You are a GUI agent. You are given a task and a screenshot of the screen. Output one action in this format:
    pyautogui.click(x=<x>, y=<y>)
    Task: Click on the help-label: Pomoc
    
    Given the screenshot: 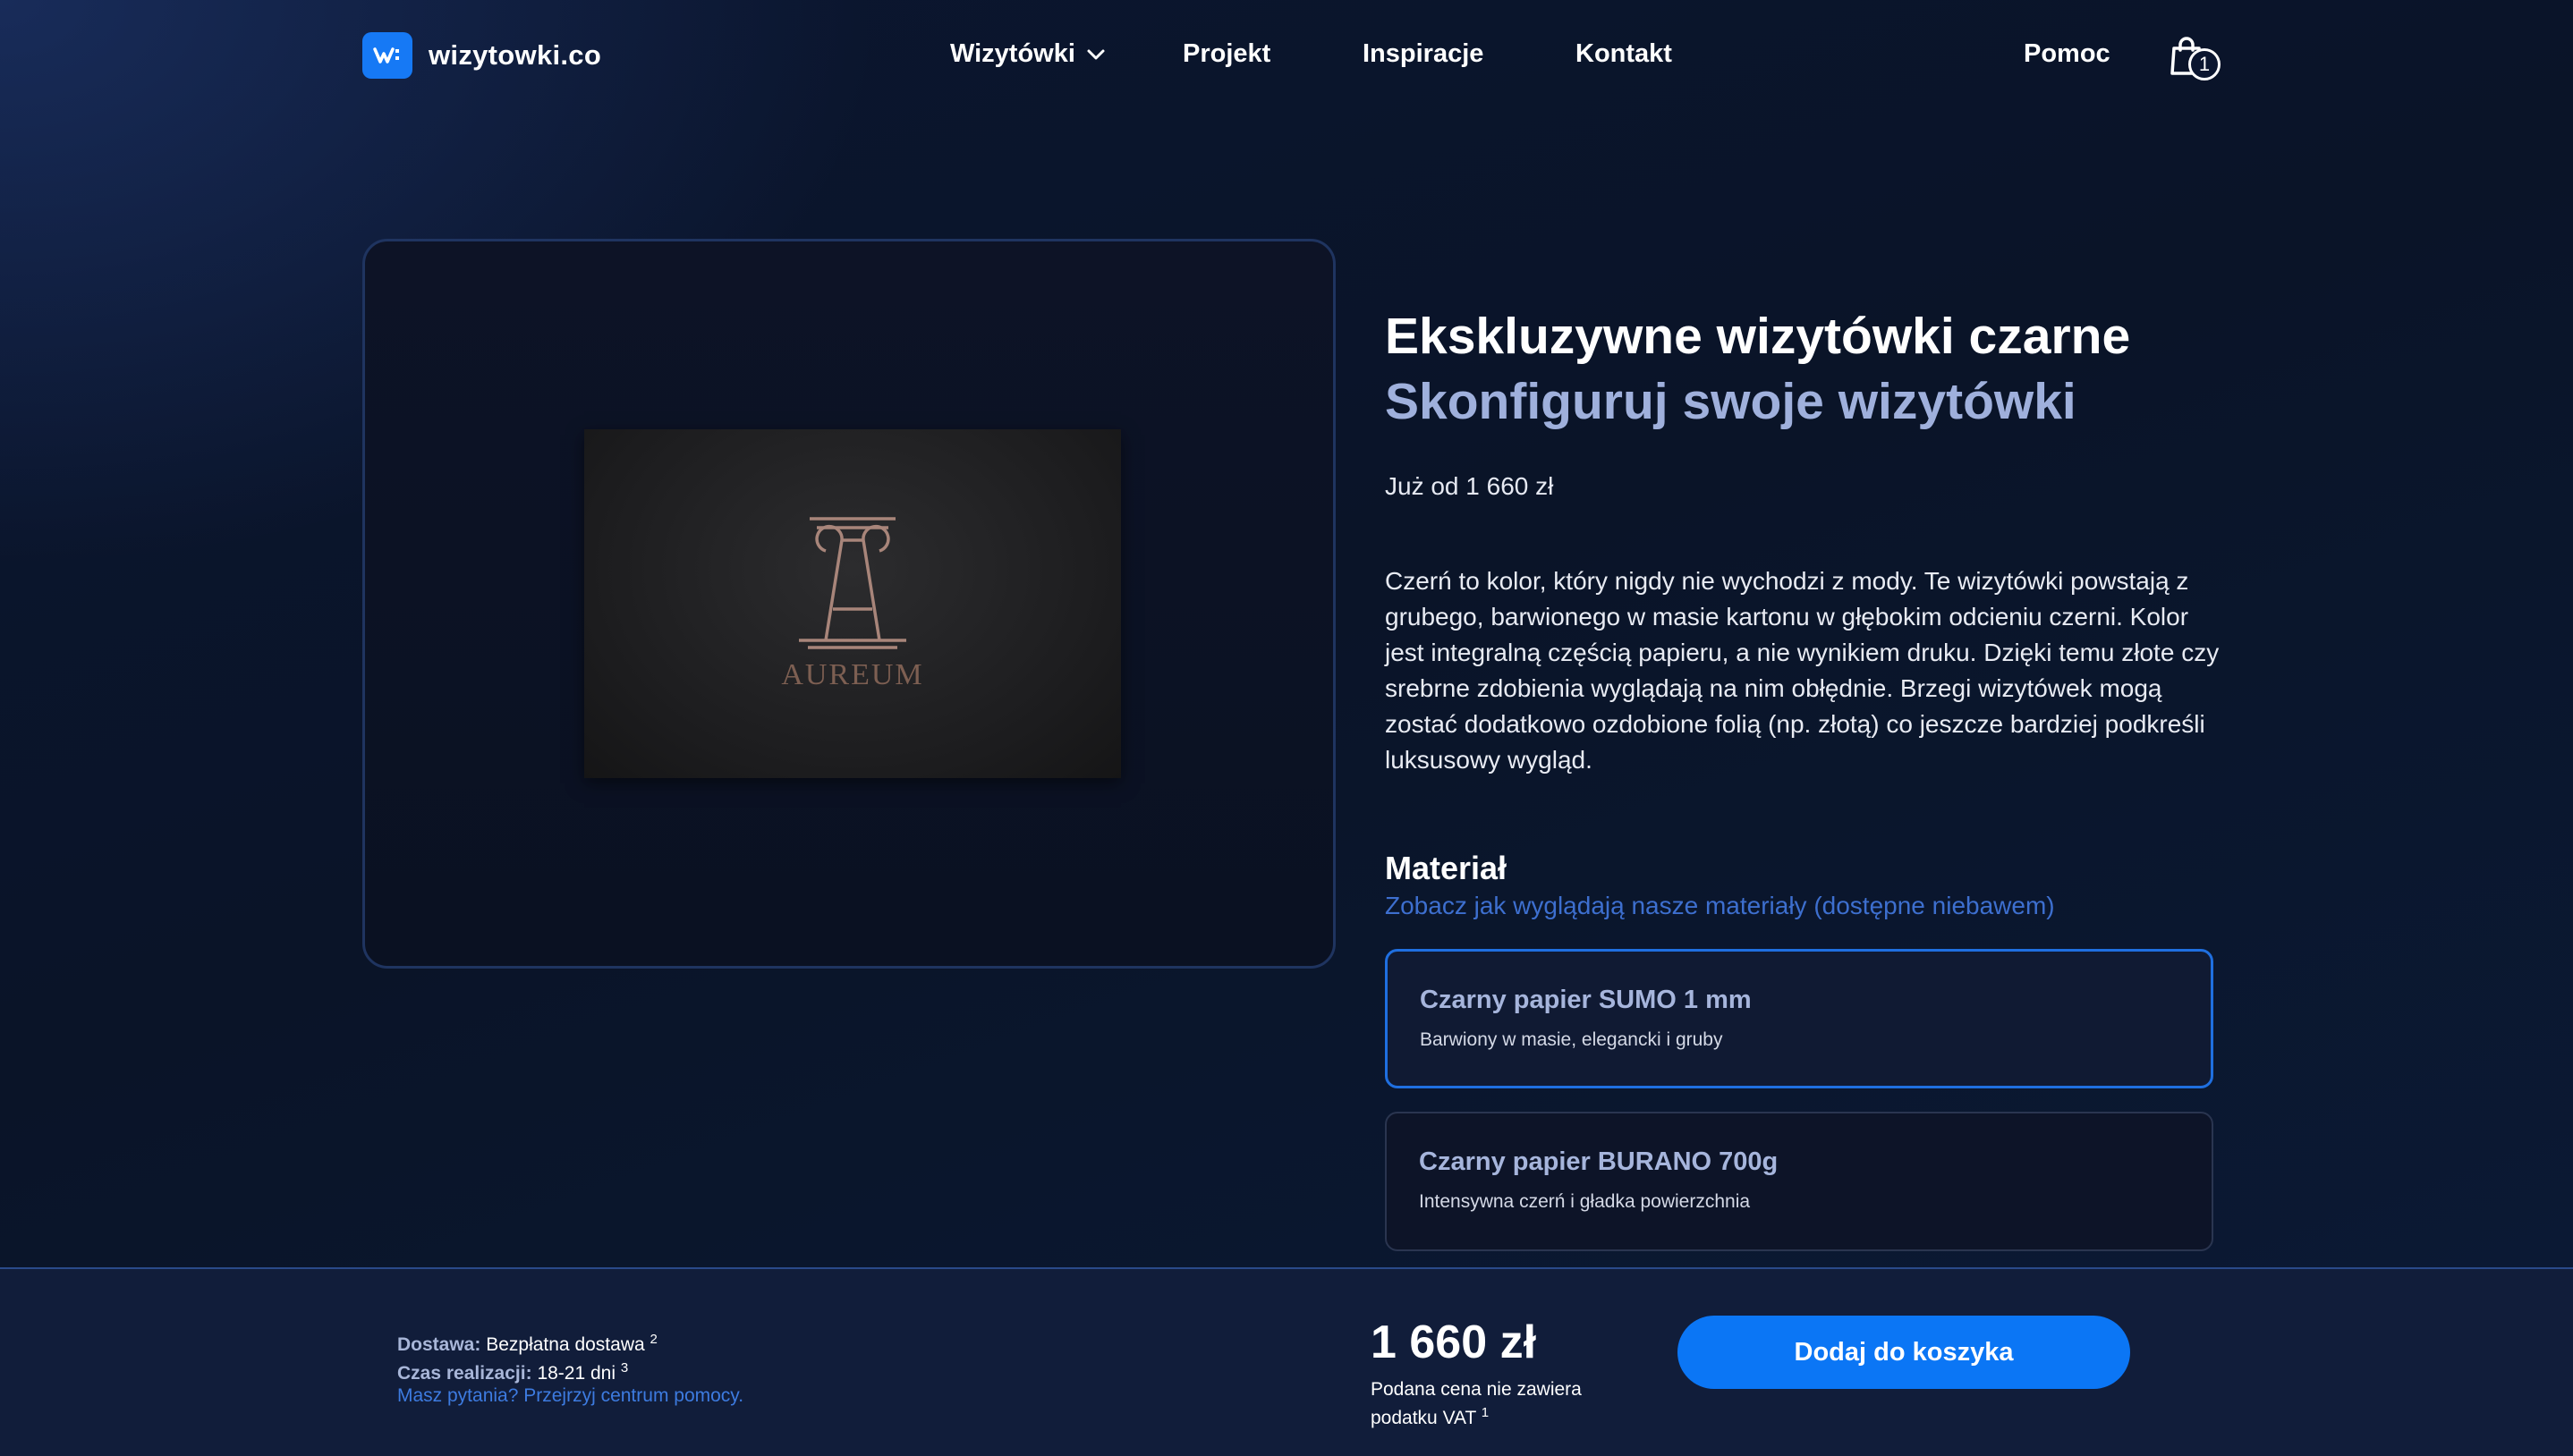 What is the action you would take?
    pyautogui.click(x=2067, y=53)
    